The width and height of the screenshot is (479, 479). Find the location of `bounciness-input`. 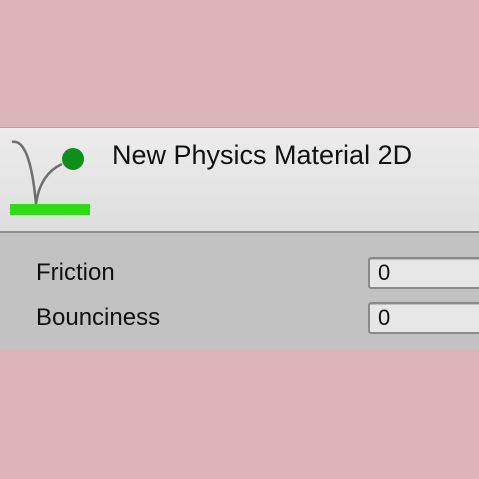

bounciness-input is located at coordinates (424, 318).